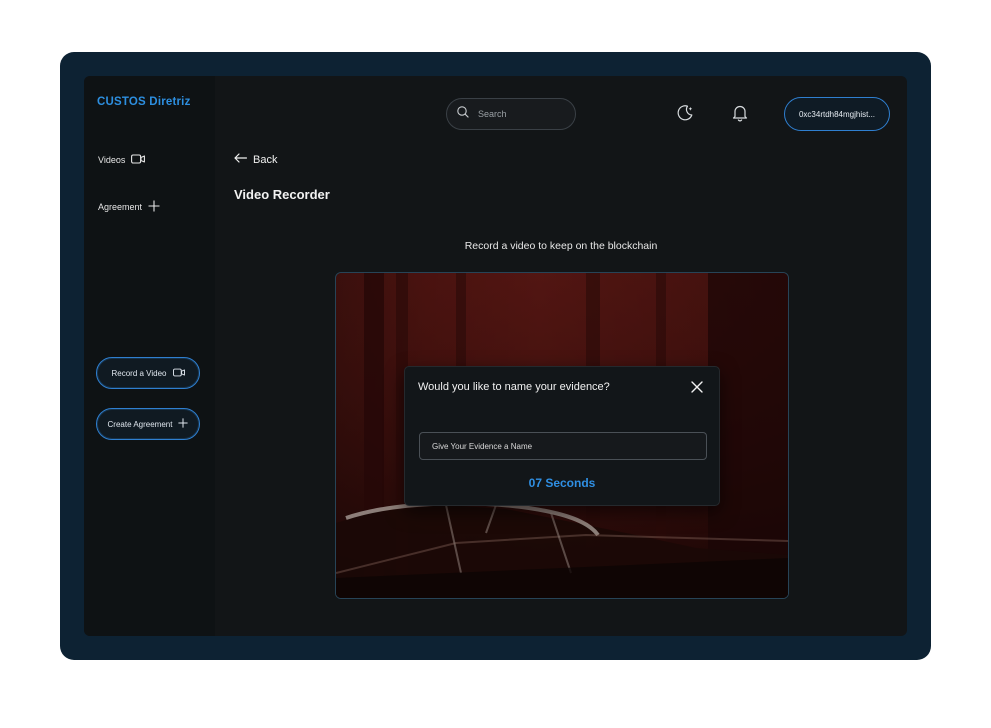 This screenshot has height=728, width=991. Describe the element at coordinates (140, 424) in the screenshot. I see `create-agreement-button-label: Create Agreement` at that location.